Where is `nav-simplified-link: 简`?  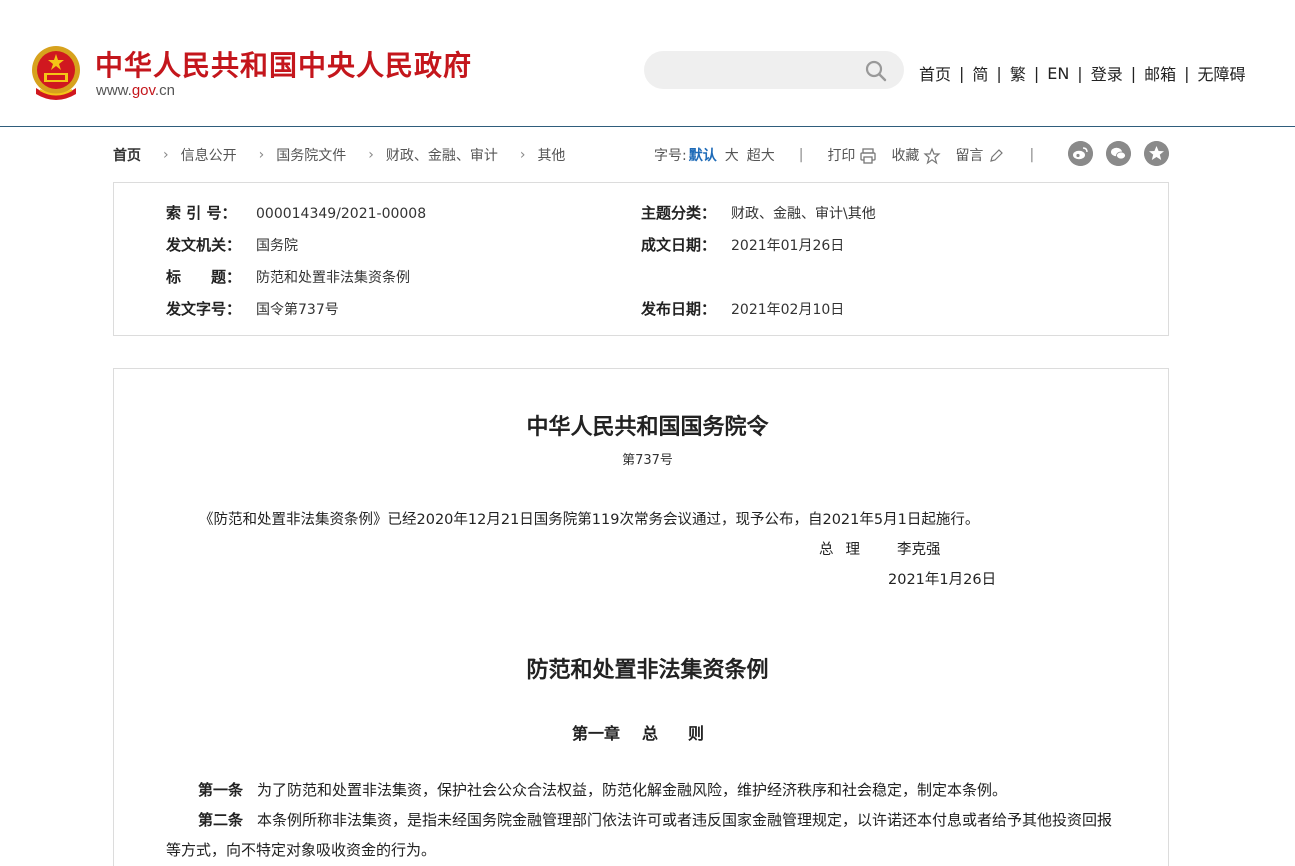
nav-simplified-link: 简 is located at coordinates (980, 73).